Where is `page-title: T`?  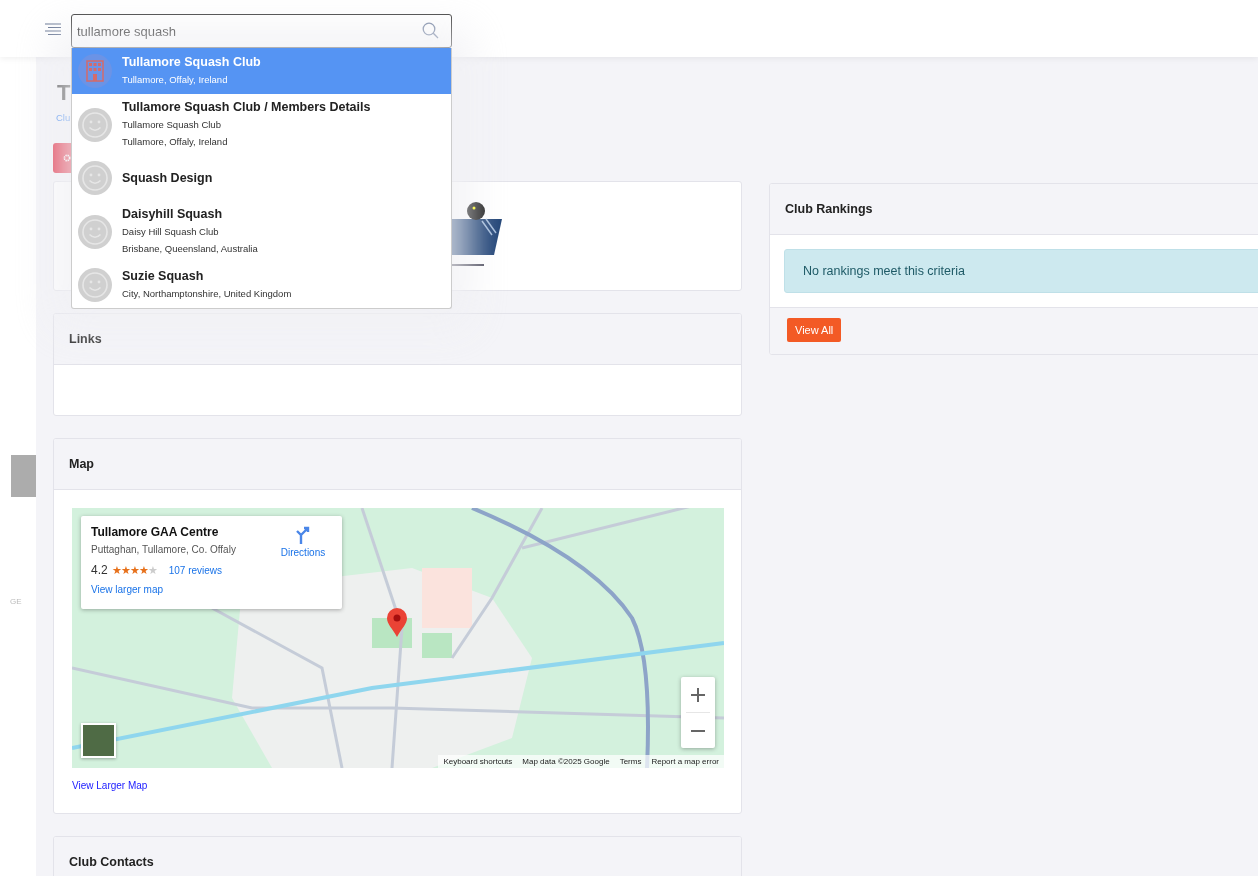 page-title: T is located at coordinates (64, 93).